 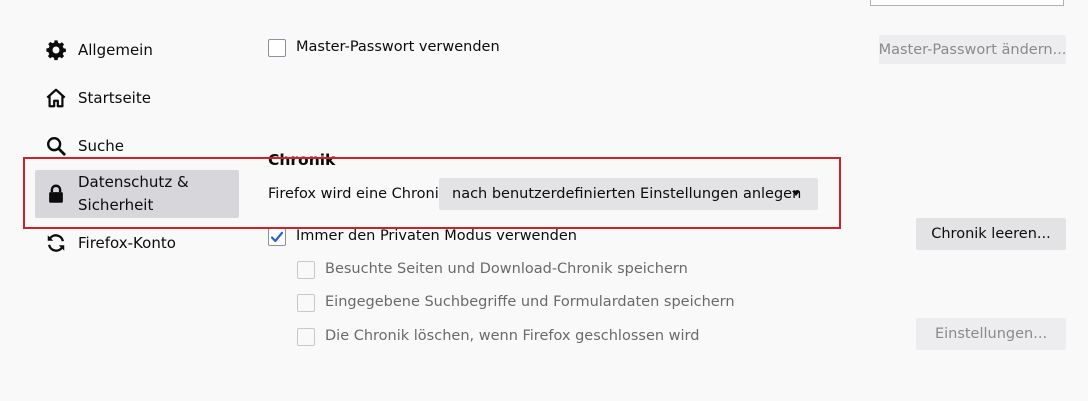 What do you see at coordinates (114, 98) in the screenshot?
I see `sidebar-item-label: Startseite` at bounding box center [114, 98].